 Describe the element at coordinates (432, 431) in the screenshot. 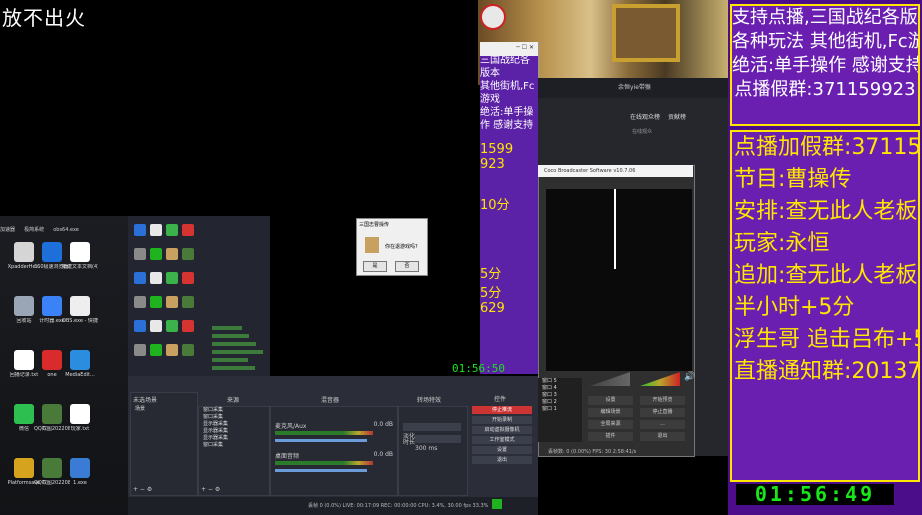

I see `transition-select: 淡化` at that location.